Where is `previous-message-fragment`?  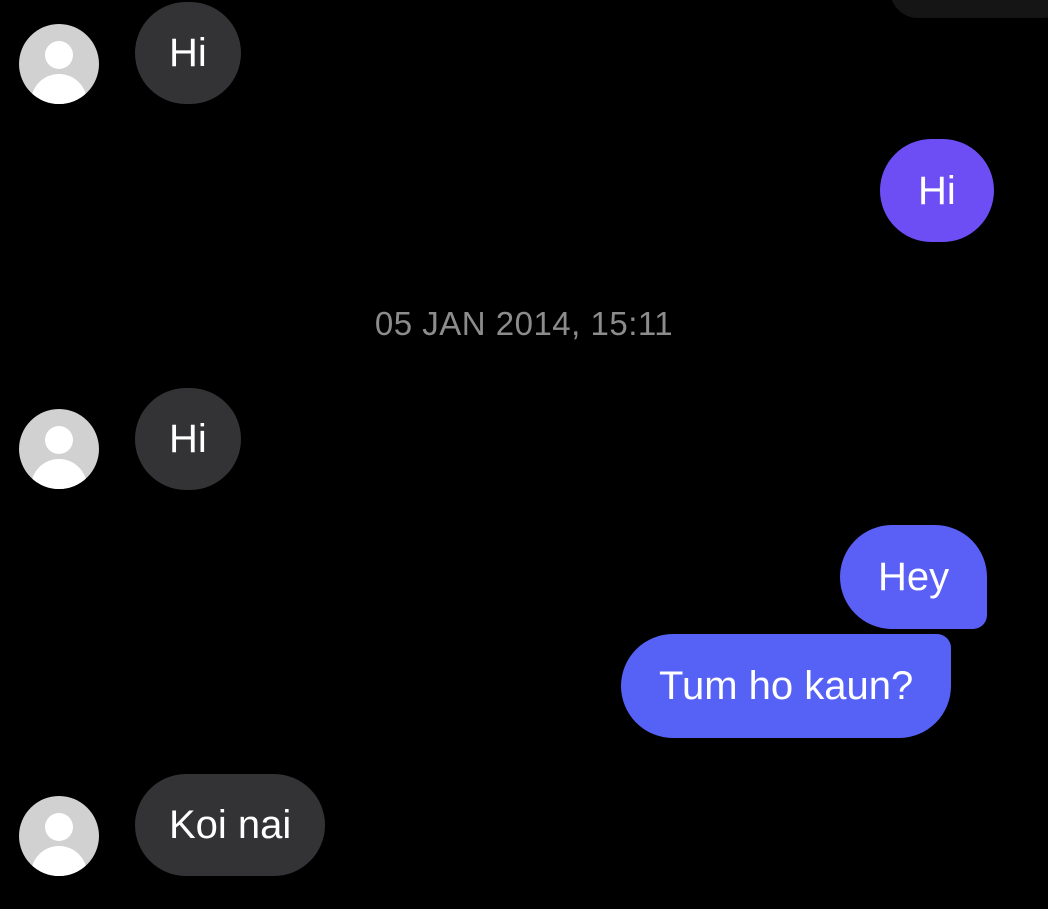
previous-message-fragment is located at coordinates (969, 9).